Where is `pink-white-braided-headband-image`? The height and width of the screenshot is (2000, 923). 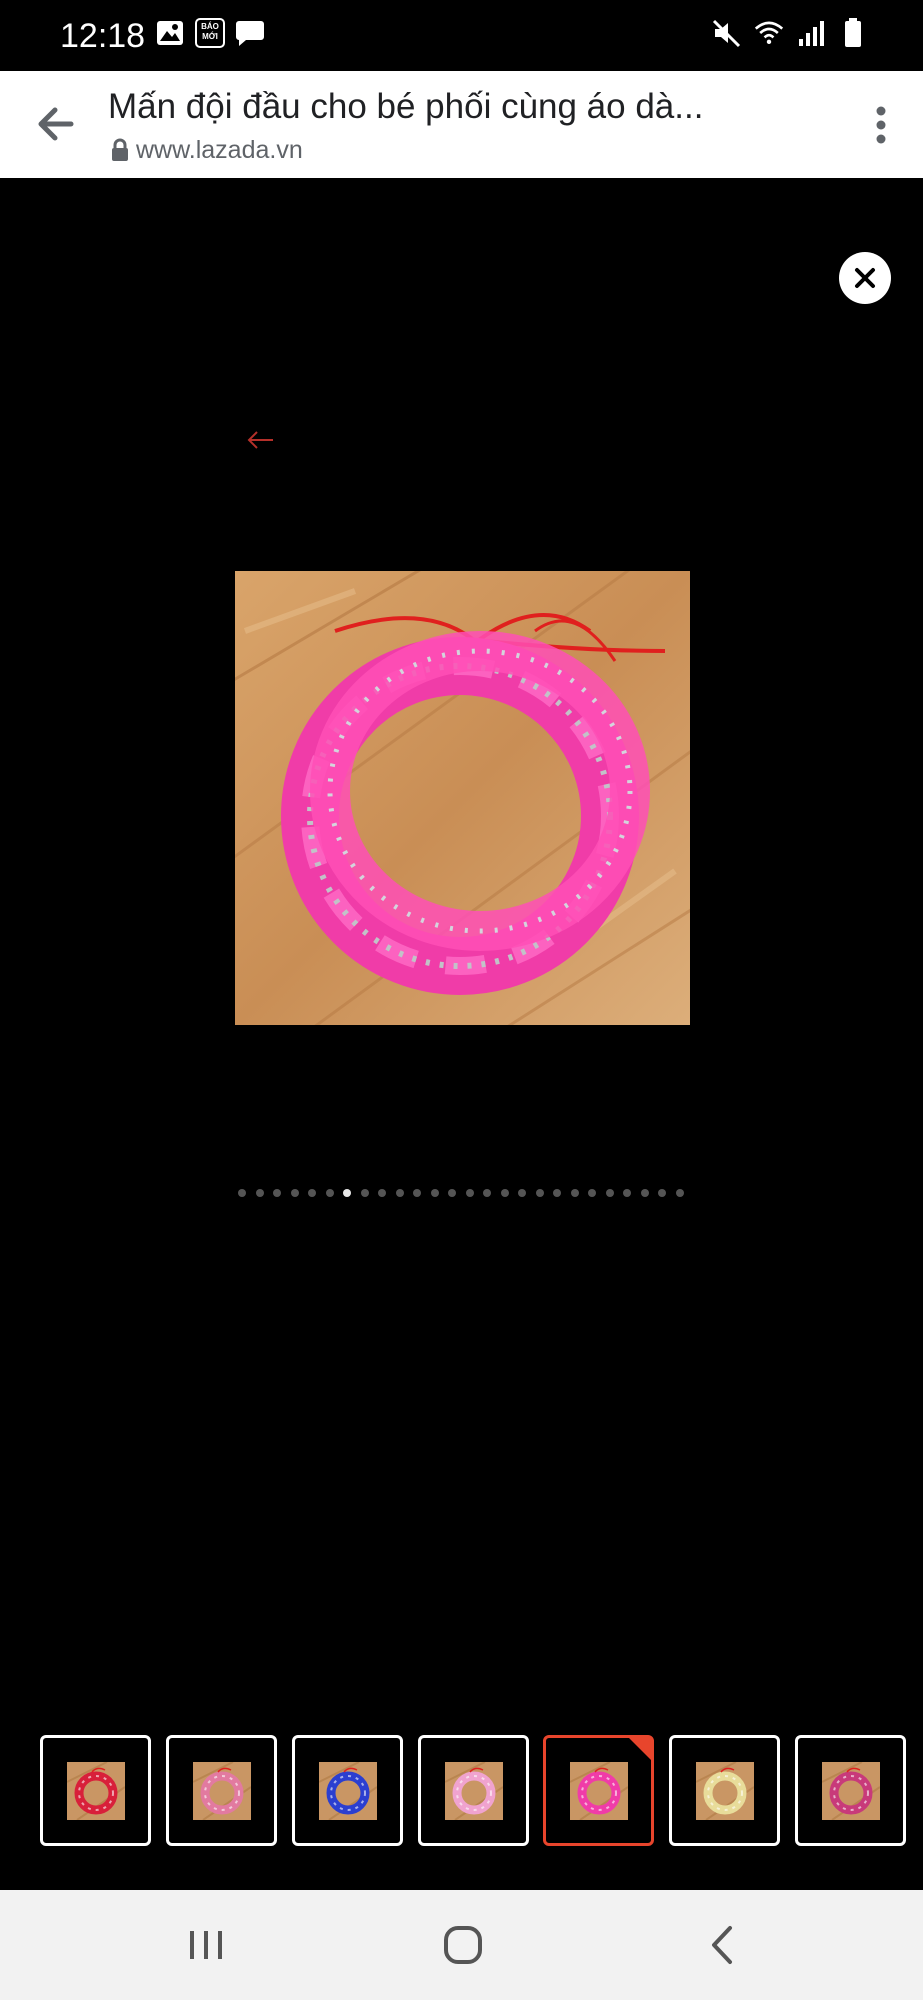
pink-white-braided-headband-image is located at coordinates (221, 1790).